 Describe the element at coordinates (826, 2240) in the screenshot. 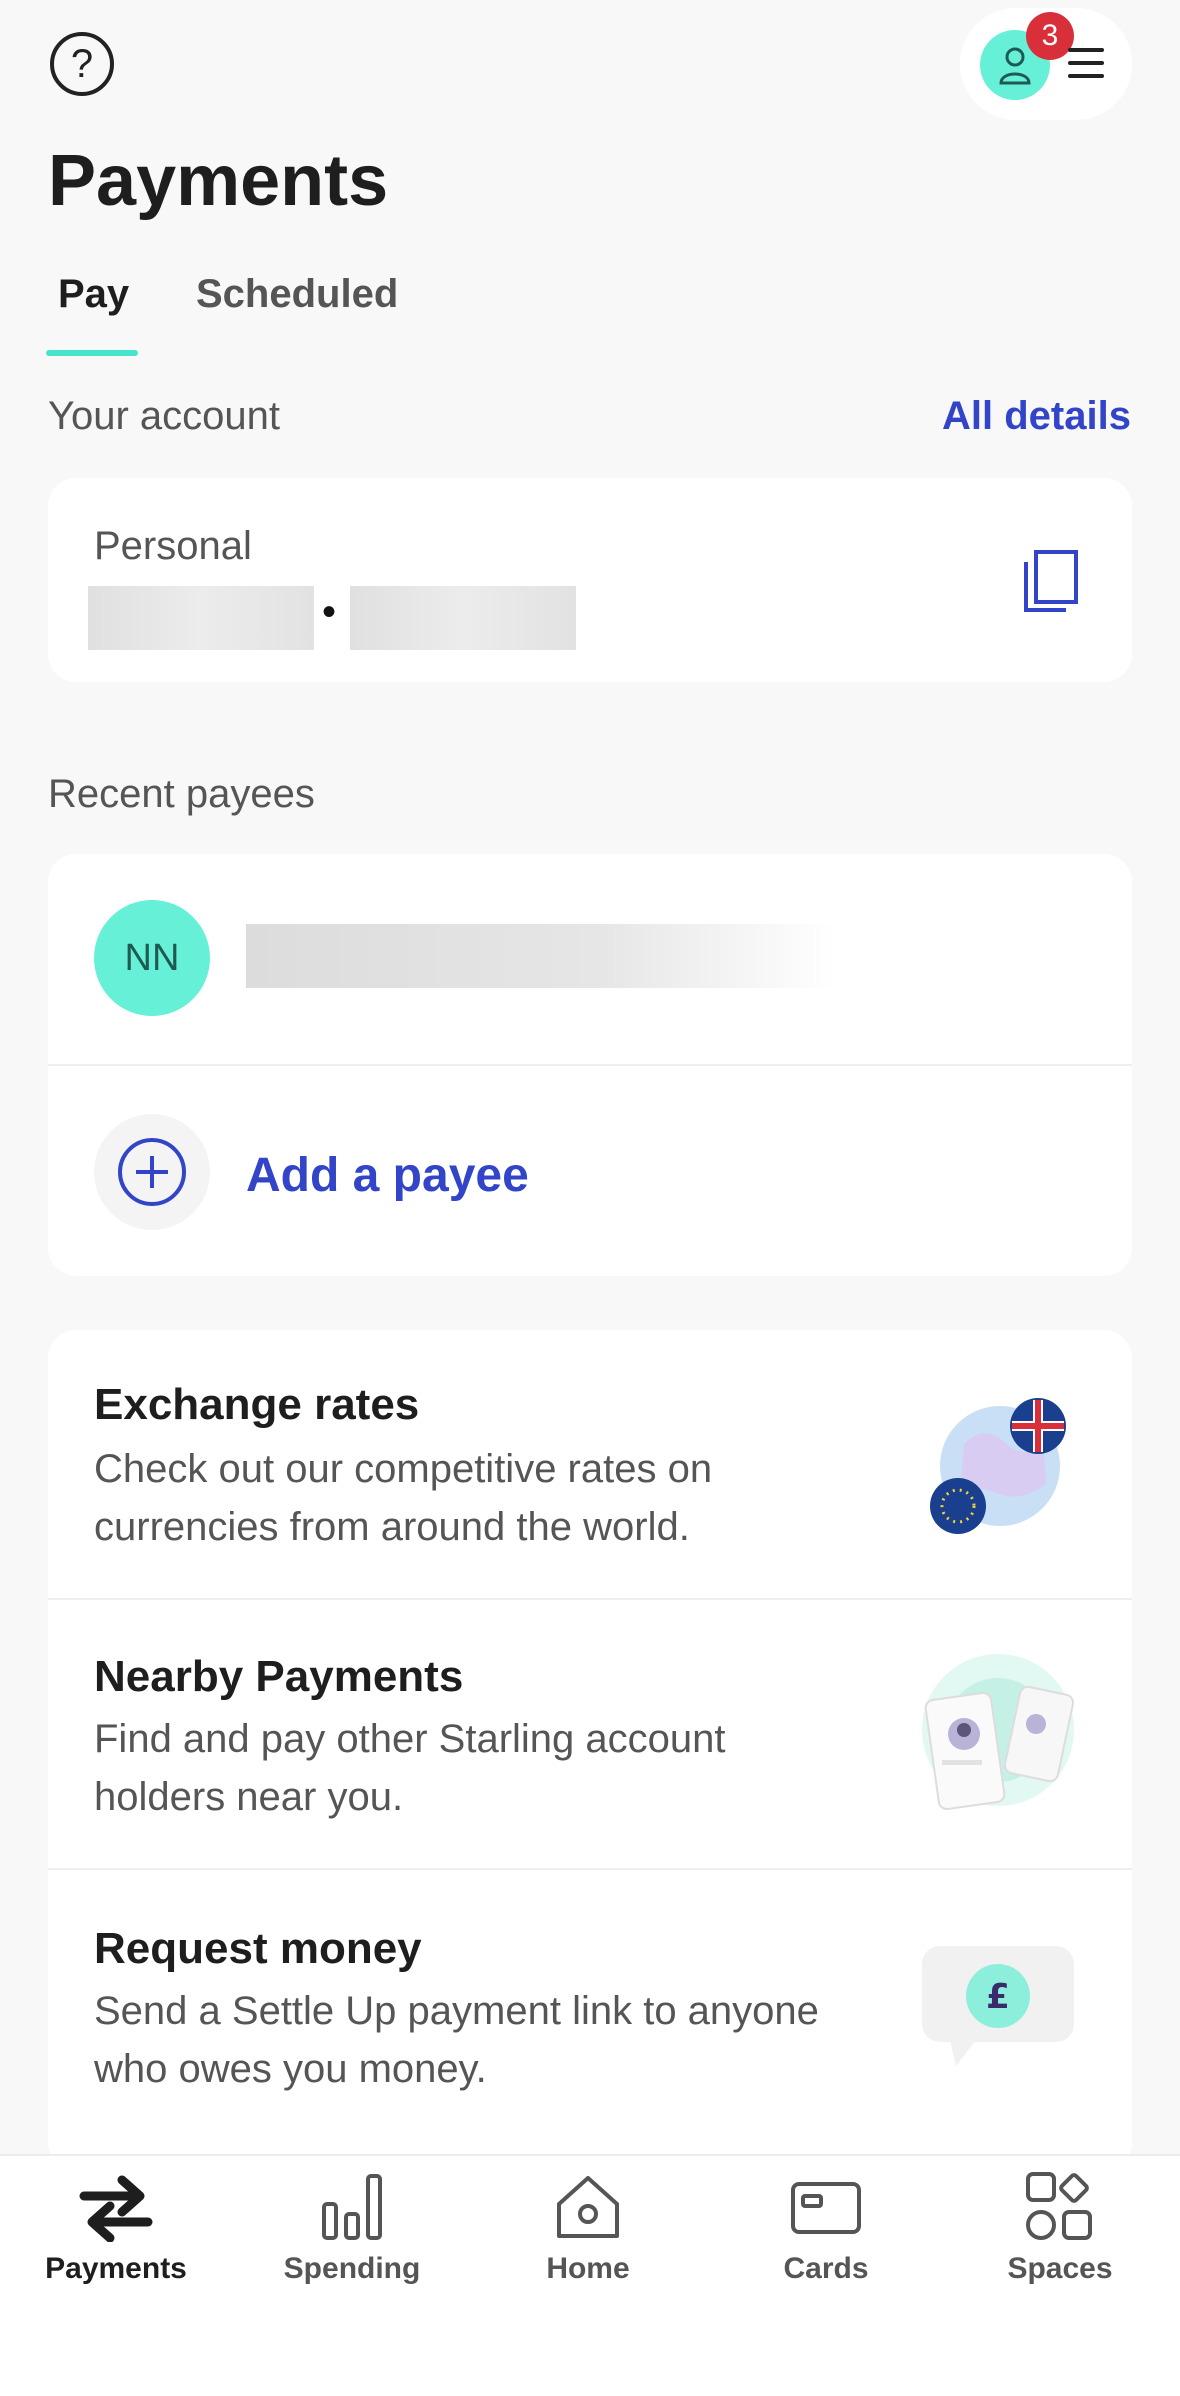

I see `nav-cards: Cards` at that location.